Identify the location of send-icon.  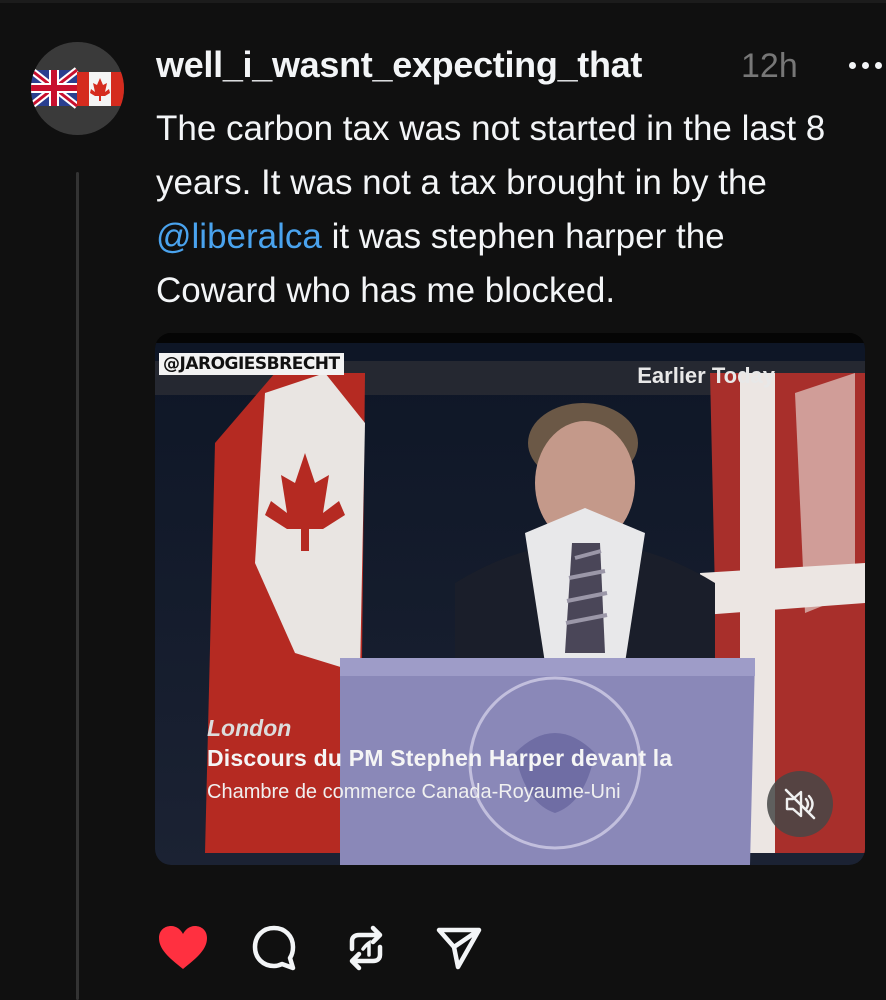
(459, 948).